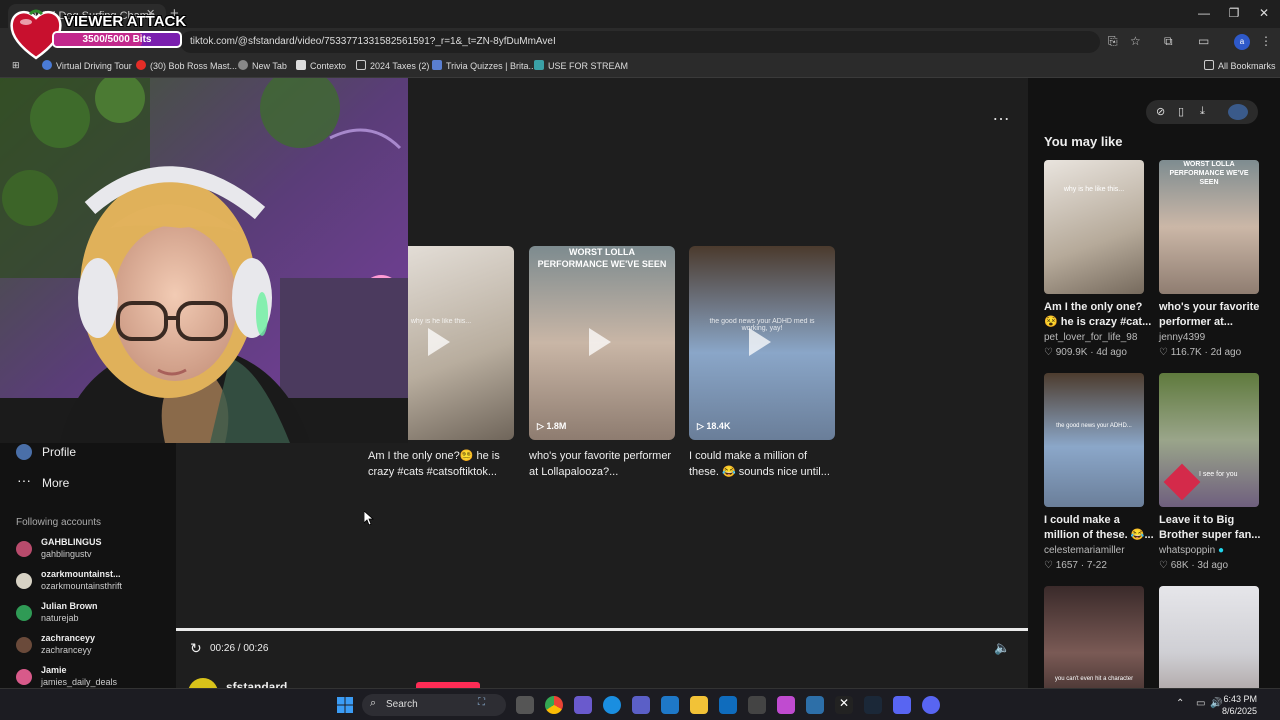  Describe the element at coordinates (1220, 550) in the screenshot. I see `verified-badge-icon: ●` at that location.